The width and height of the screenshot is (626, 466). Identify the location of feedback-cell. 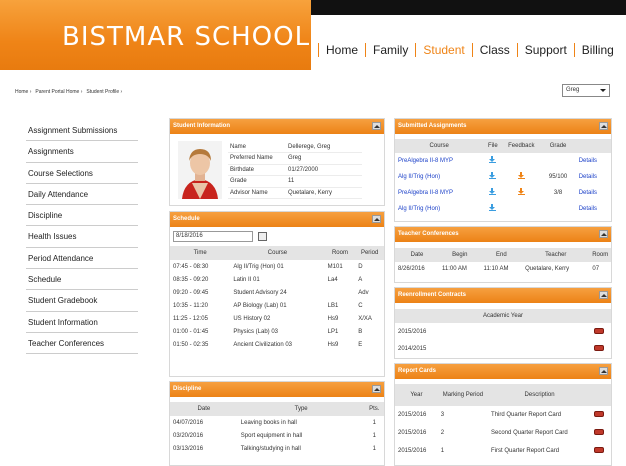
(521, 209).